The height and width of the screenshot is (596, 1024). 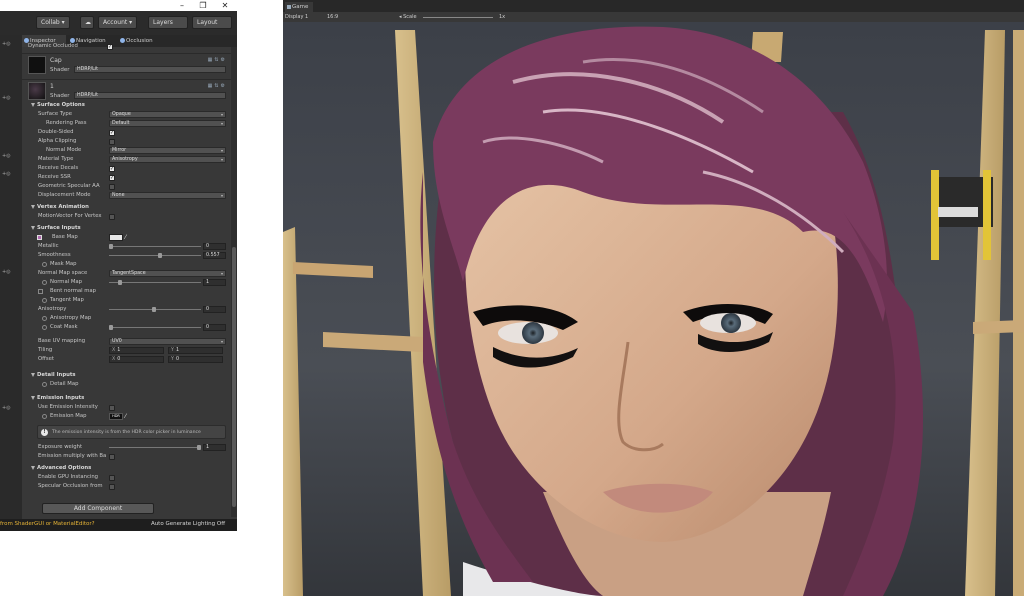 I want to click on metallic-field: 0, so click(x=214, y=246).